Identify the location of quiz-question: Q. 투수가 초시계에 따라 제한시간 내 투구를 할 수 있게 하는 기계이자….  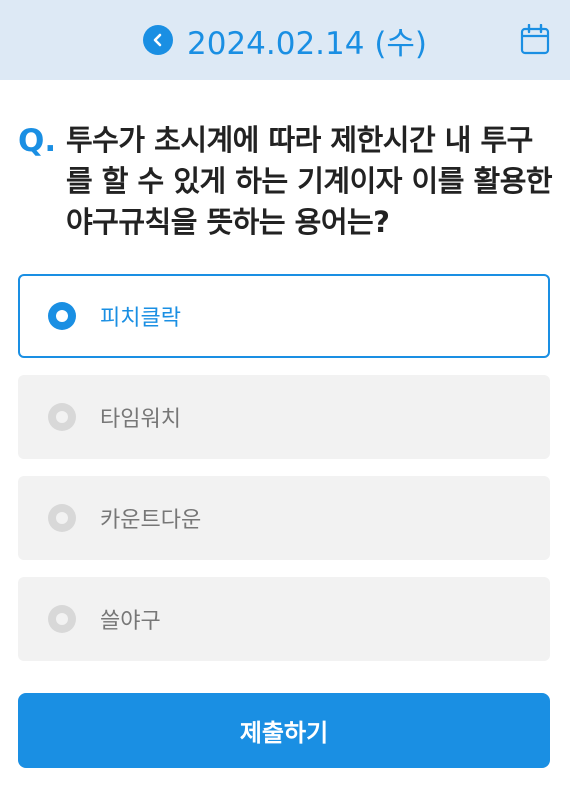
(285, 181).